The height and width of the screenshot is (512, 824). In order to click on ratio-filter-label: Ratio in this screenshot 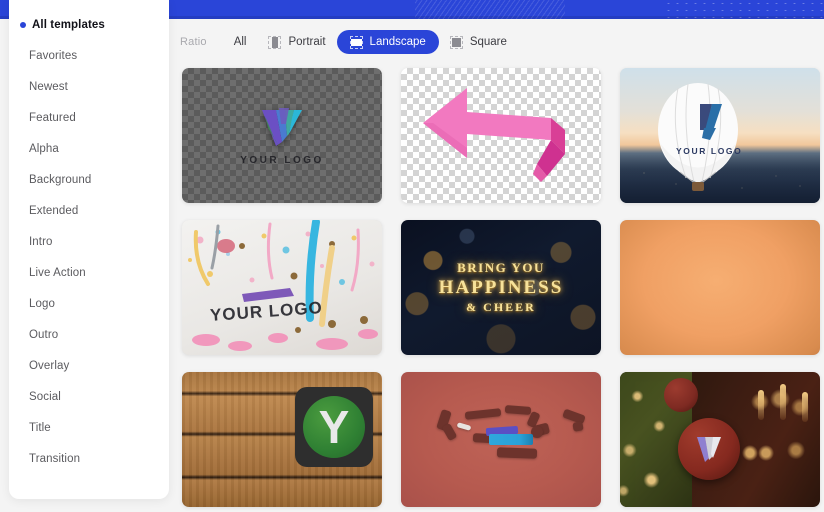, I will do `click(193, 42)`.